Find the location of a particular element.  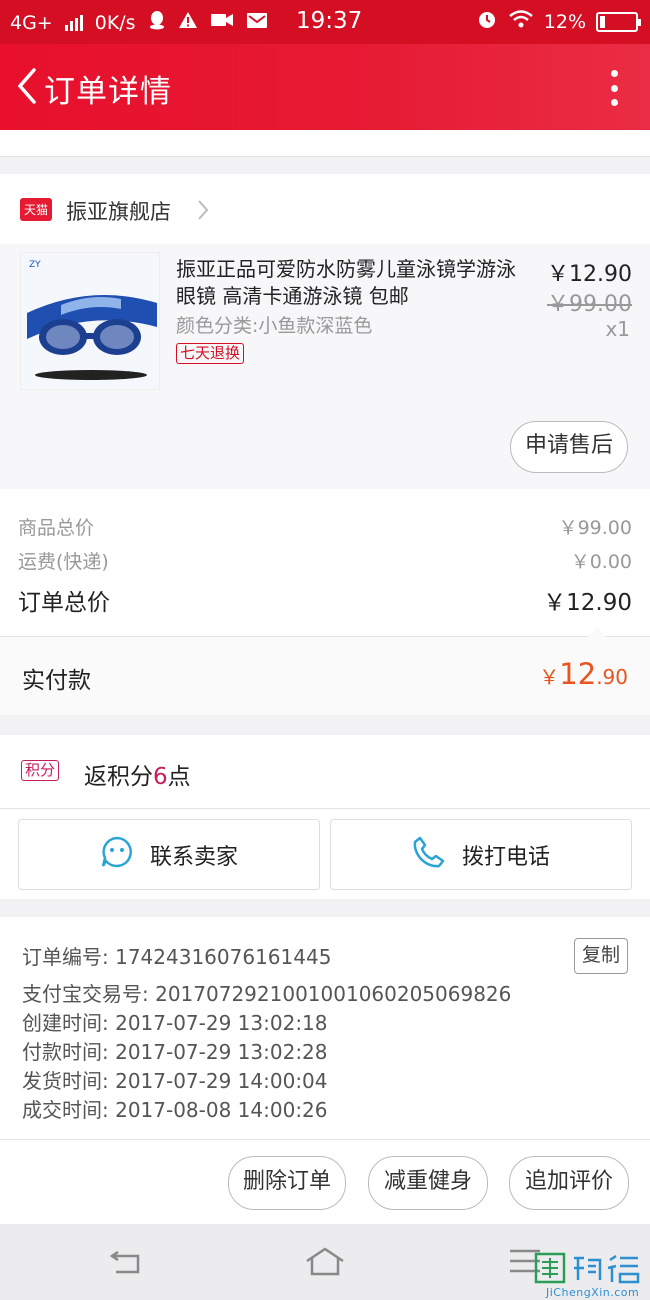

delete-order-button: 删除订单 is located at coordinates (287, 1183).